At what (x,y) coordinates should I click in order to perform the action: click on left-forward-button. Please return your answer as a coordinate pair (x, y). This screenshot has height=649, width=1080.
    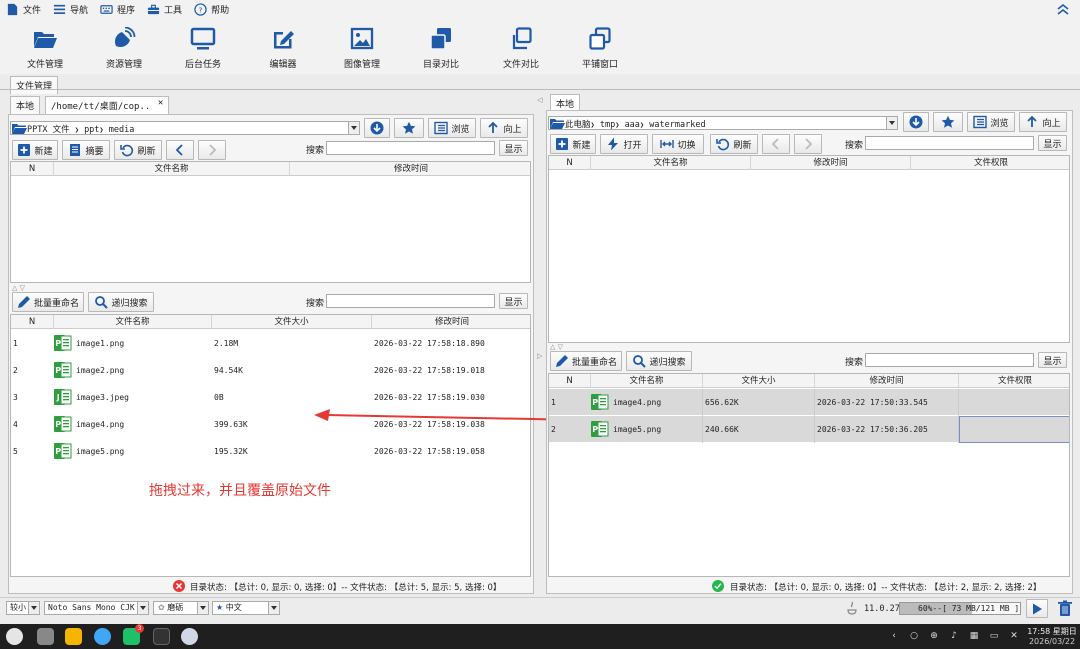
    Looking at the image, I should click on (212, 150).